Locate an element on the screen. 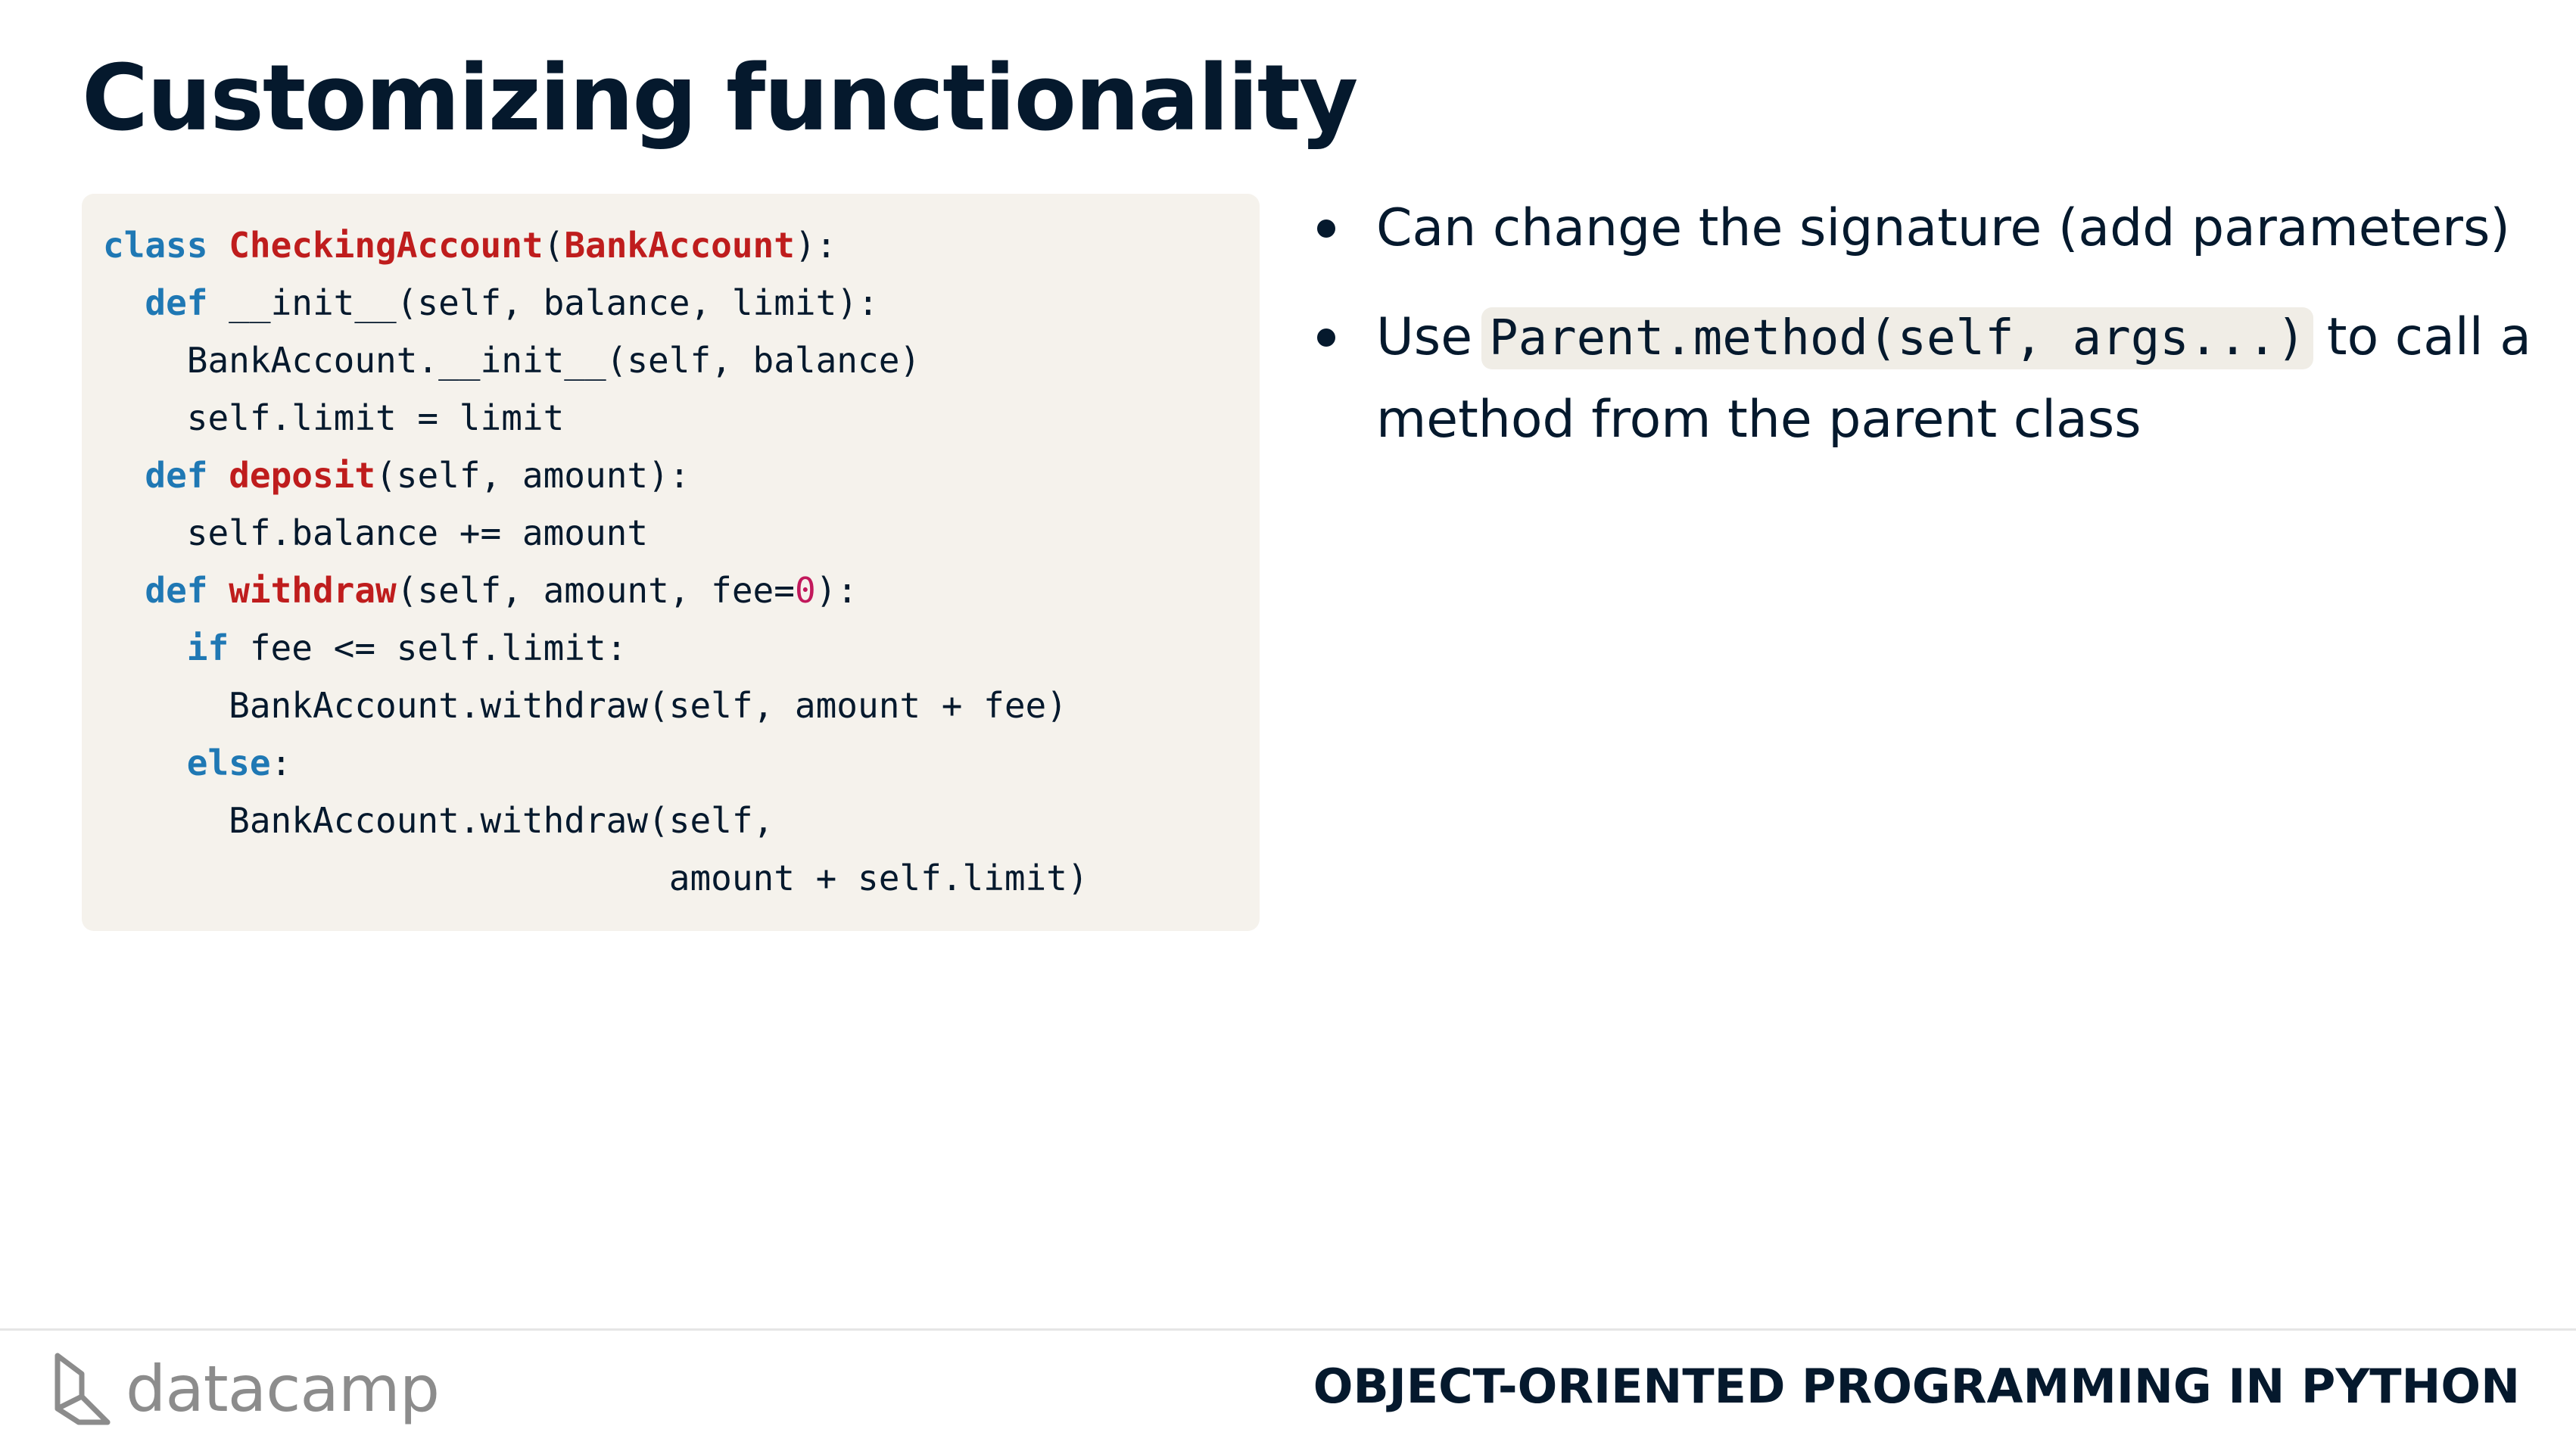 The image size is (2576, 1451). code-line: class CheckingAccount(BankAccount): is located at coordinates (670, 245).